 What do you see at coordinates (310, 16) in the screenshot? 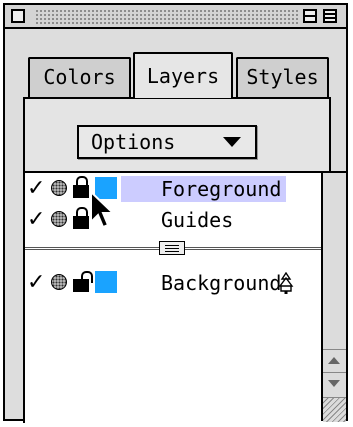
I see `zoom-box-icon` at bounding box center [310, 16].